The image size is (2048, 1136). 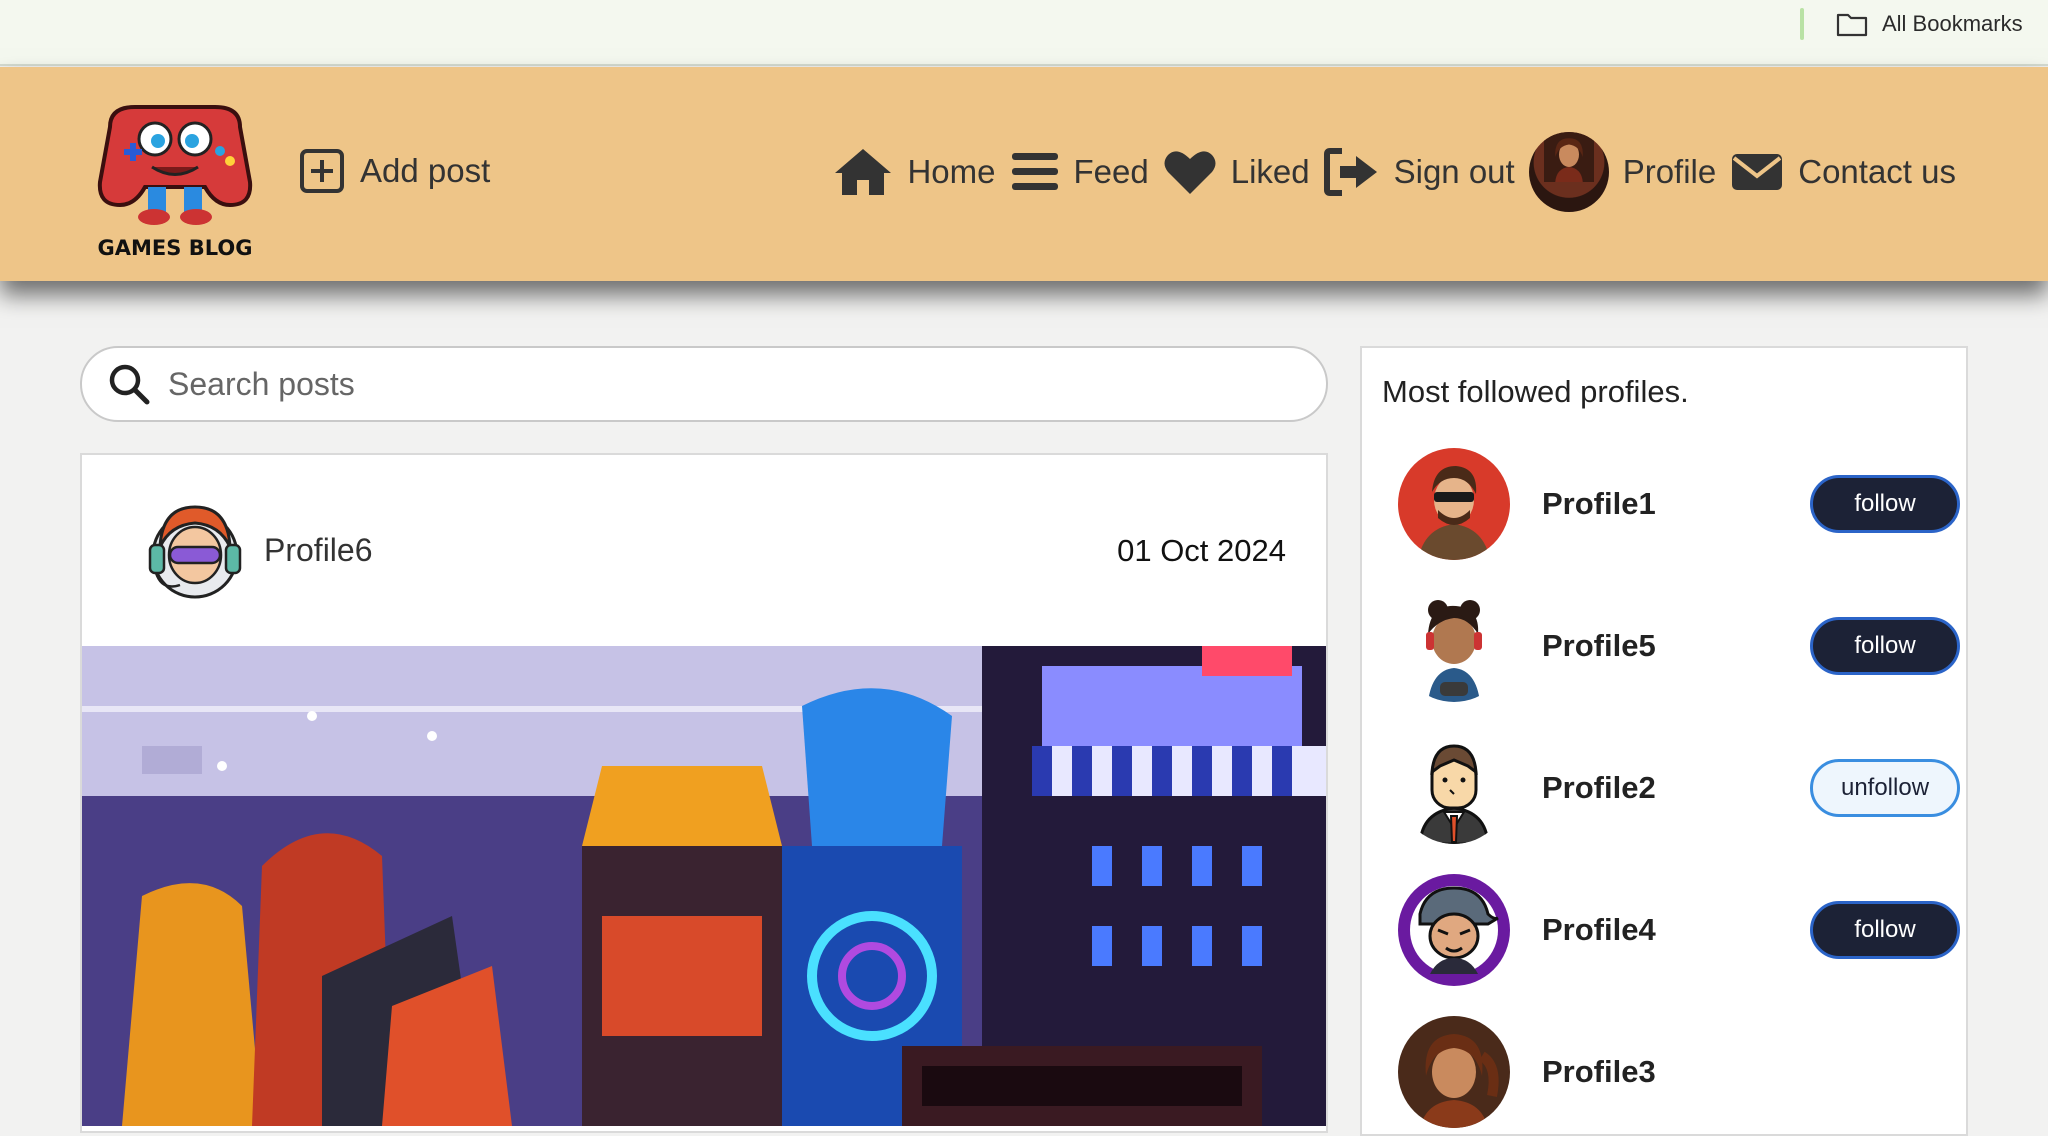 I want to click on profile-item: Profile5 follow, so click(x=1679, y=646).